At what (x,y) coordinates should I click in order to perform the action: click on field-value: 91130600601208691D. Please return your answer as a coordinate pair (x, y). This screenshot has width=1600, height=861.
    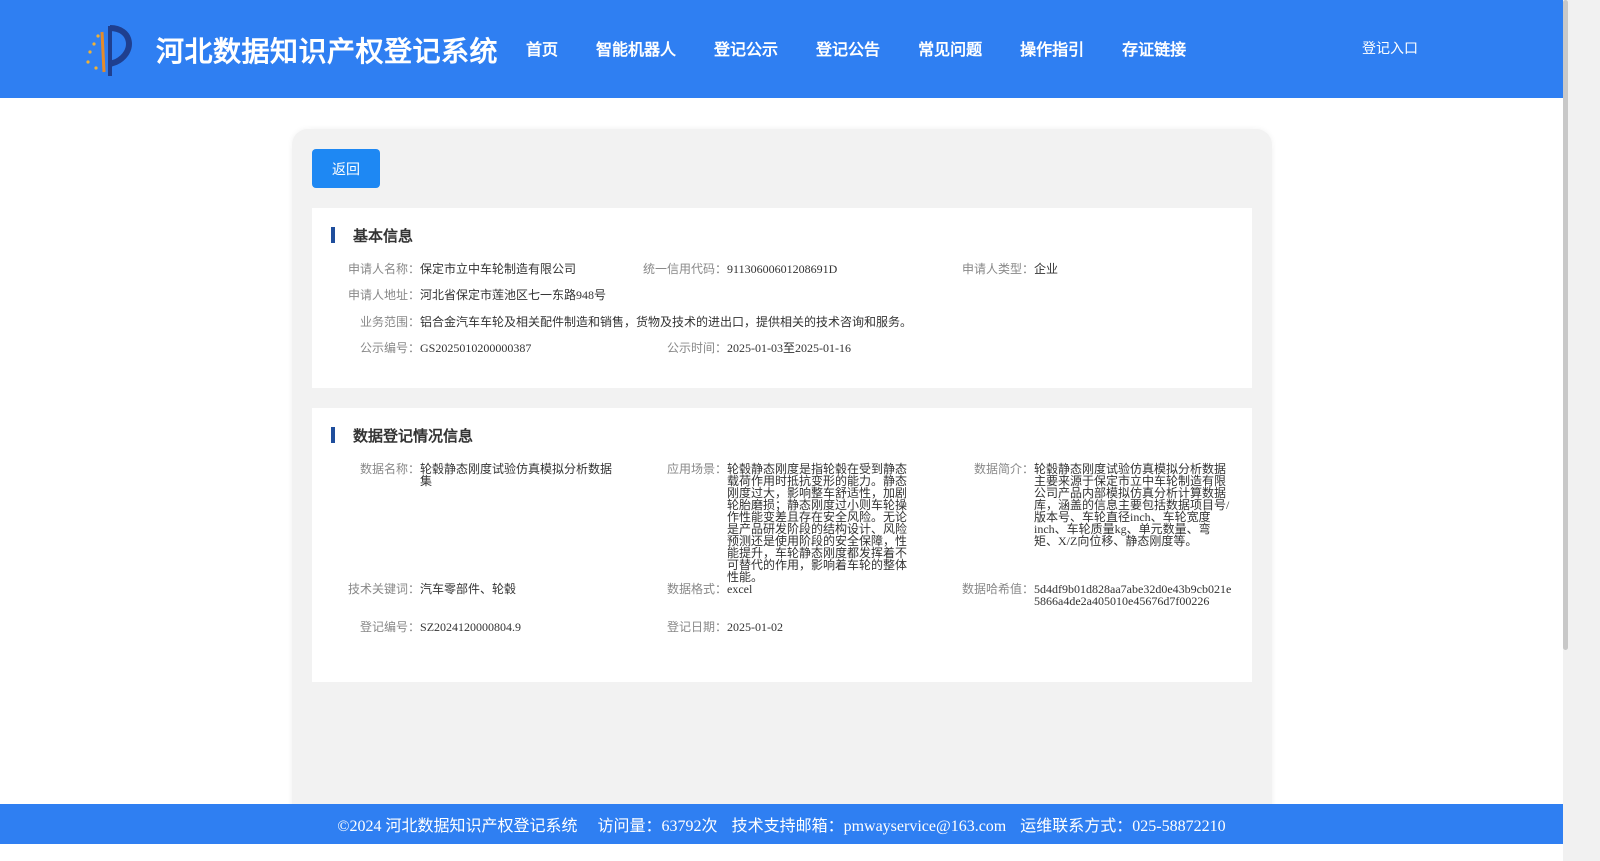
    Looking at the image, I should click on (782, 269).